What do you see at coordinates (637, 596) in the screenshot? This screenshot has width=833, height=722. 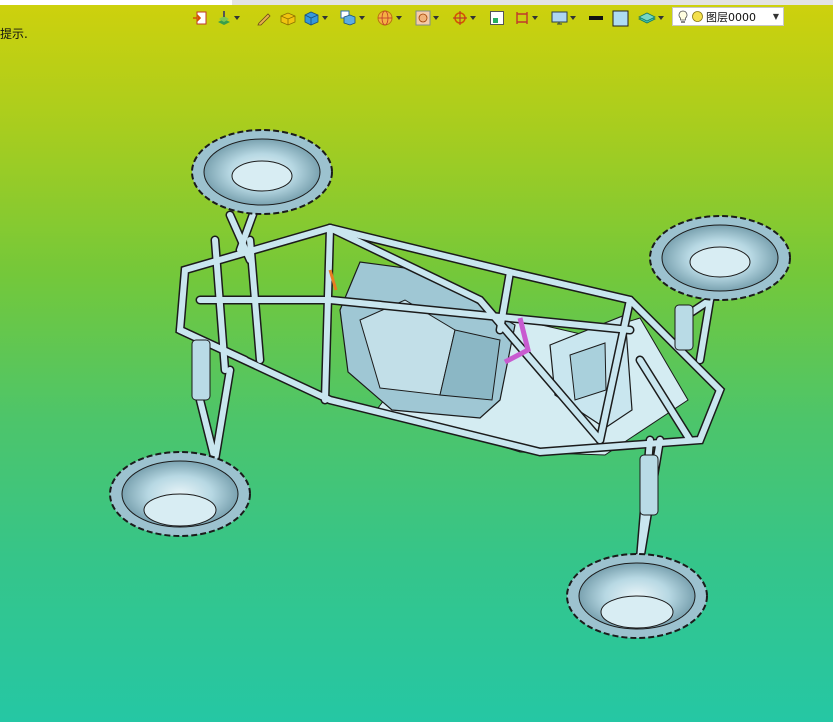 I see `tire-rear-right` at bounding box center [637, 596].